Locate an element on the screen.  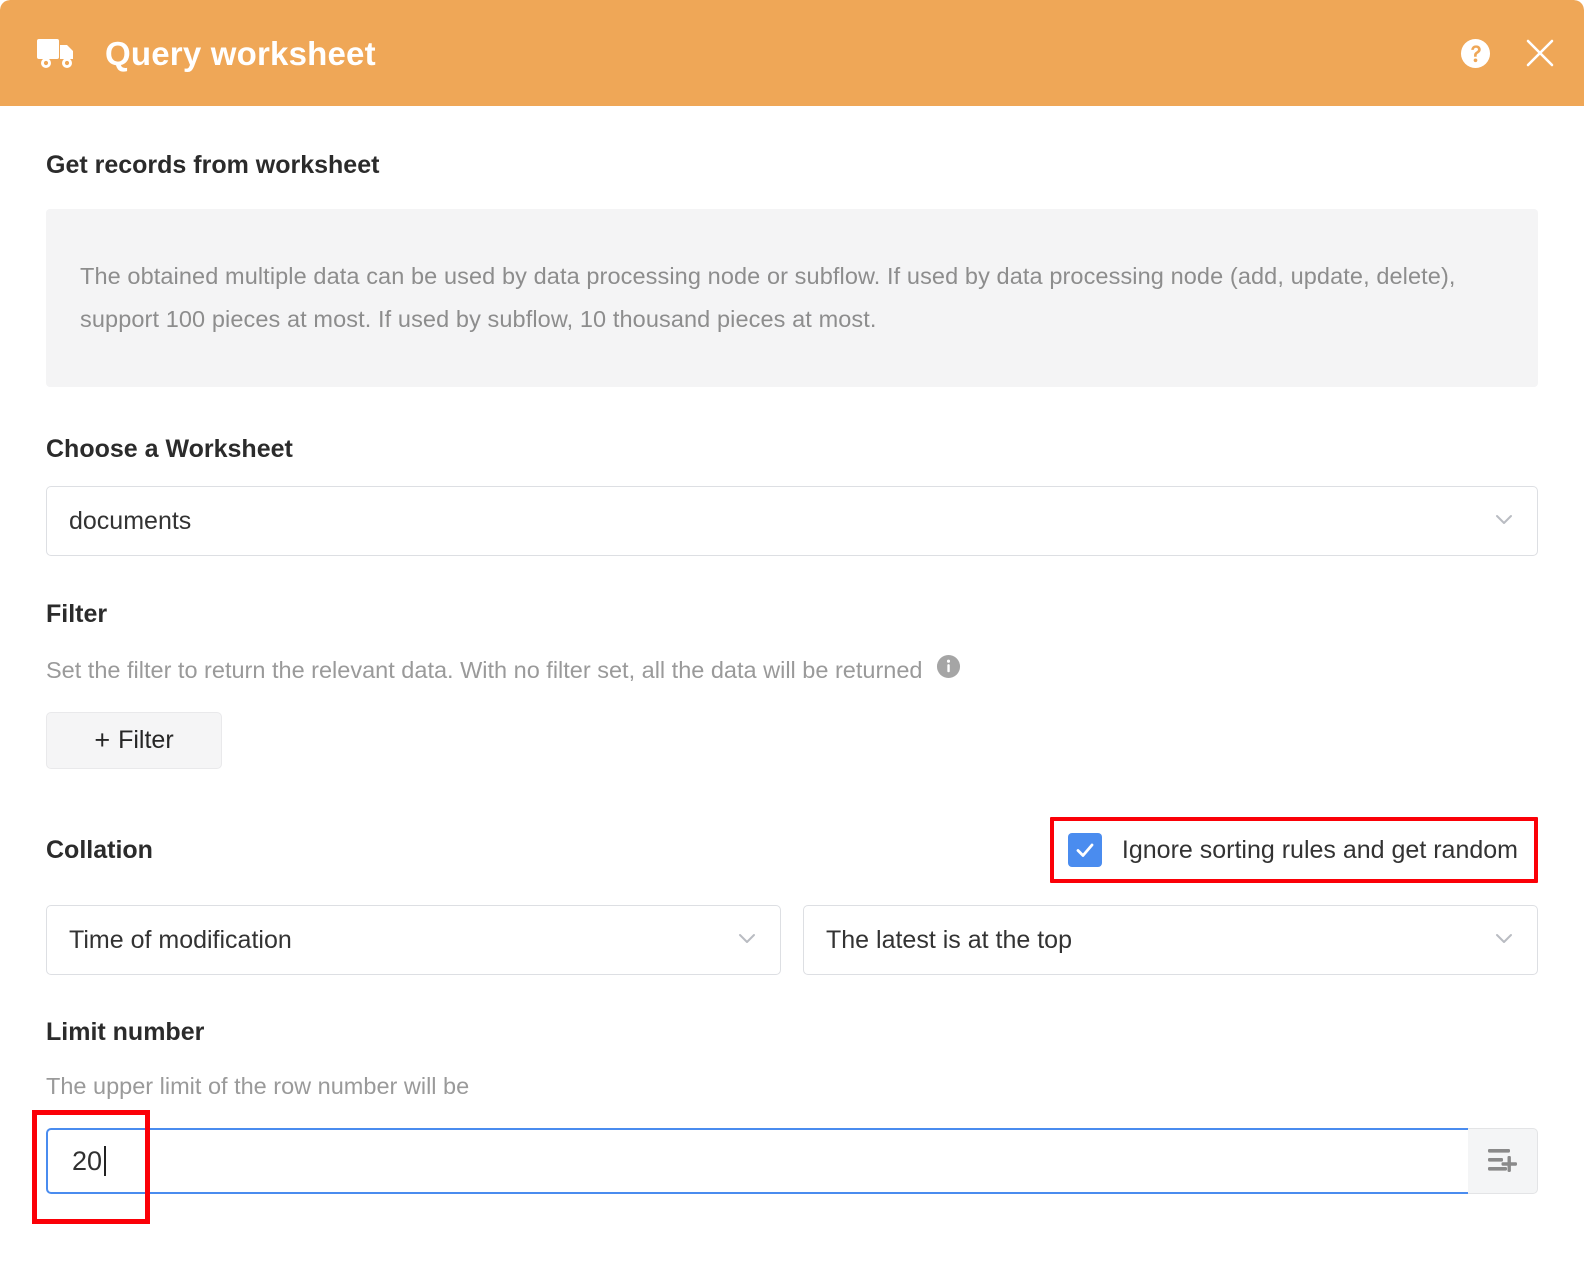
ignore-sorting-checkbox-row: Ignore sorting rules and get random is located at coordinates (1293, 850).